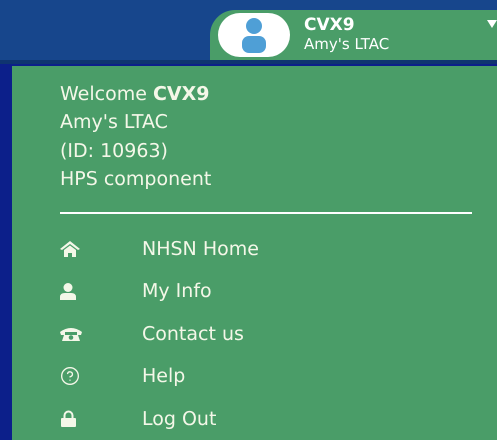  What do you see at coordinates (70, 248) in the screenshot?
I see `home-icon` at bounding box center [70, 248].